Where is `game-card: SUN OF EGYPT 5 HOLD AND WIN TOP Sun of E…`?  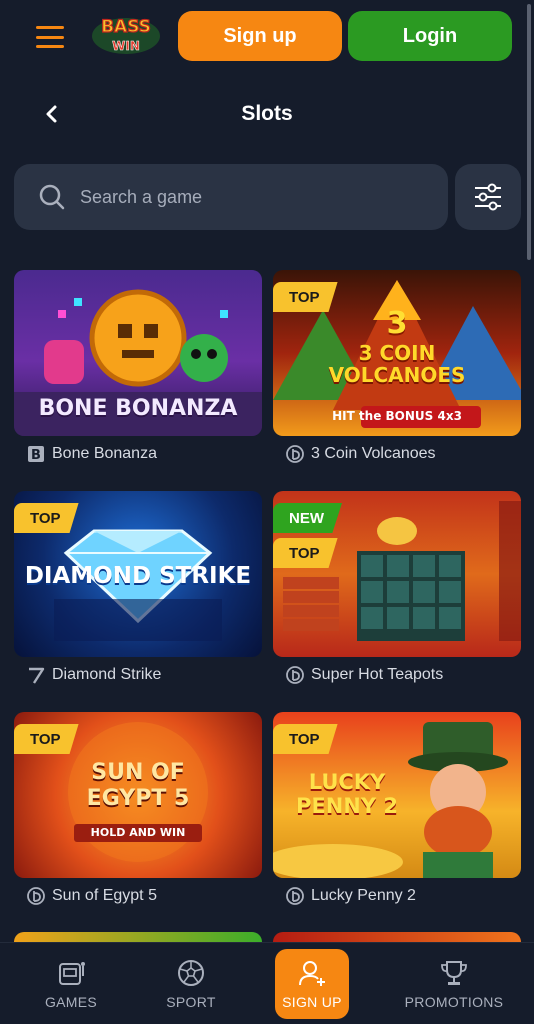 game-card: SUN OF EGYPT 5 HOLD AND WIN TOP Sun of E… is located at coordinates (138, 810).